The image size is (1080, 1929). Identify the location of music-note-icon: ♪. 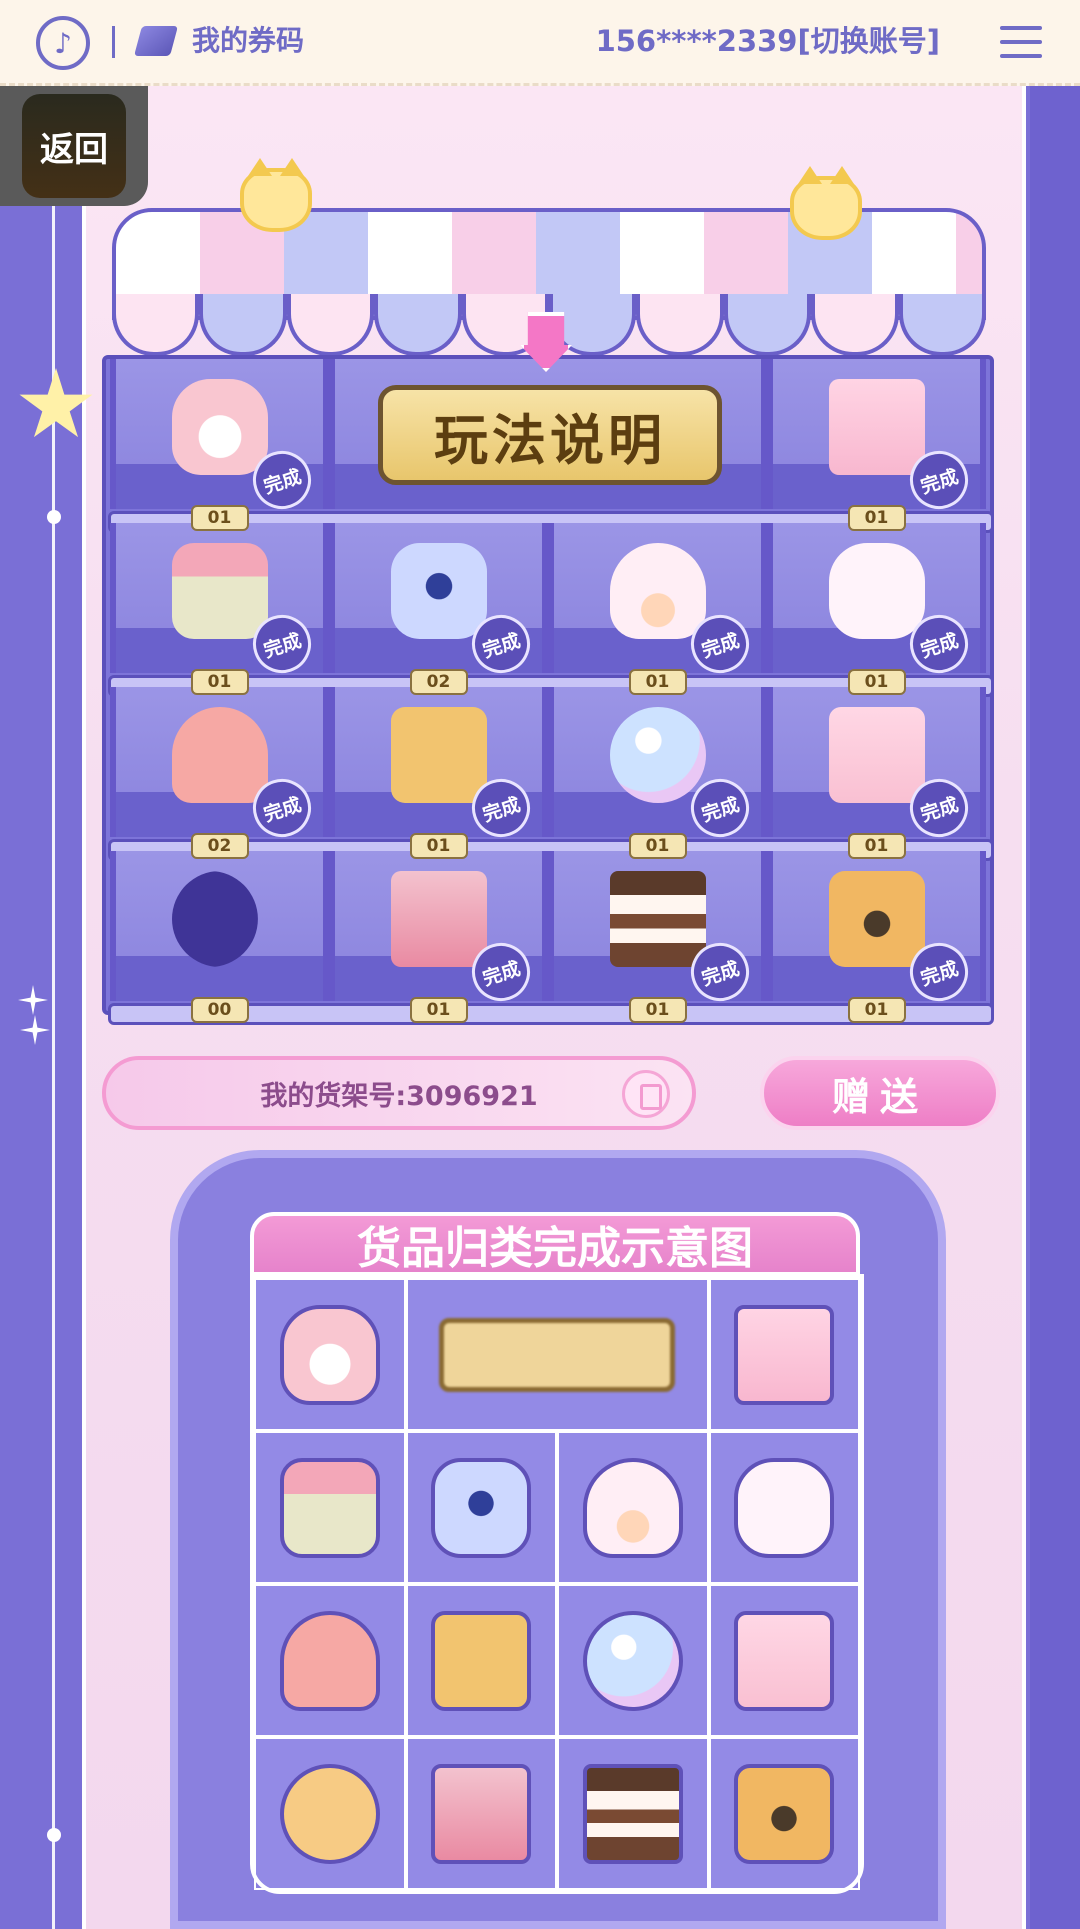
(63, 43).